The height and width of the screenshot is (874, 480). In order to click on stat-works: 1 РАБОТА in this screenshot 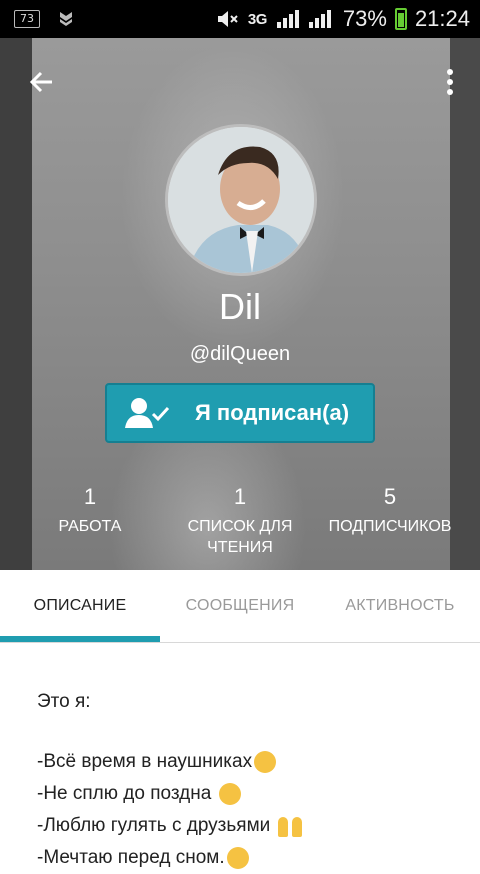, I will do `click(90, 510)`.